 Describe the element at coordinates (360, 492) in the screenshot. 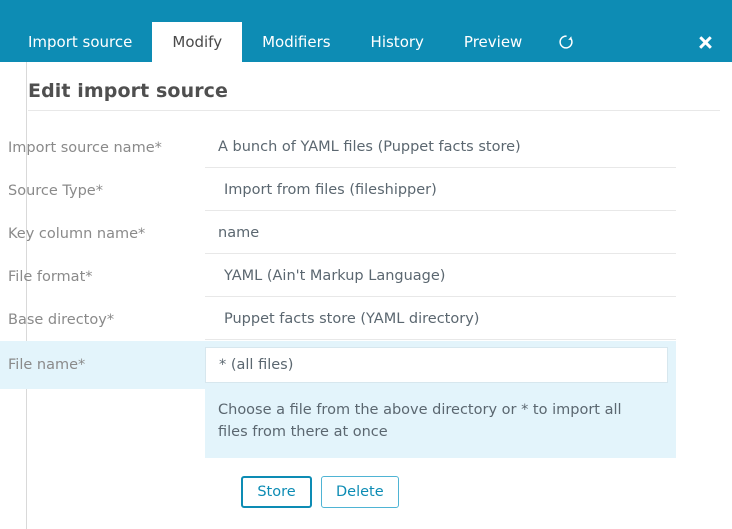

I see `delete-button: Delete` at that location.